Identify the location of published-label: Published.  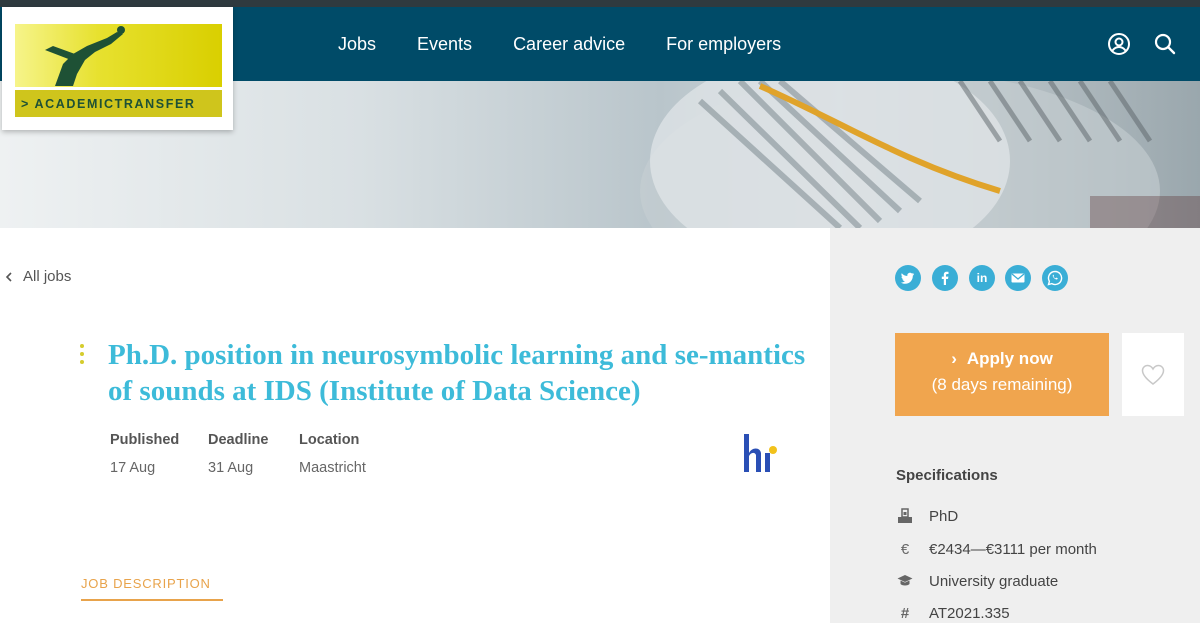
(145, 440).